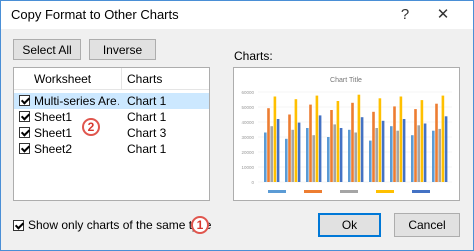 The width and height of the screenshot is (474, 251). What do you see at coordinates (122, 49) in the screenshot?
I see `inverse-button: Inverse` at bounding box center [122, 49].